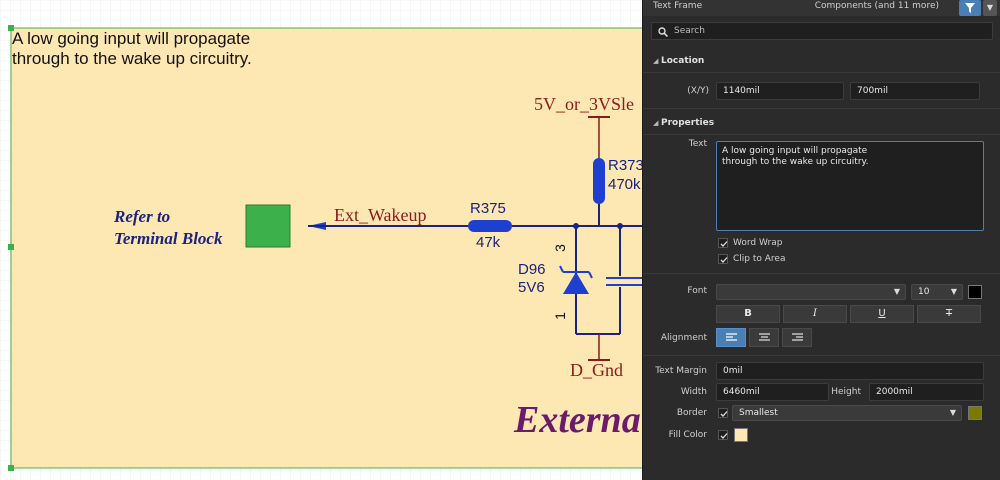  I want to click on location-y-field: 700mil, so click(915, 91).